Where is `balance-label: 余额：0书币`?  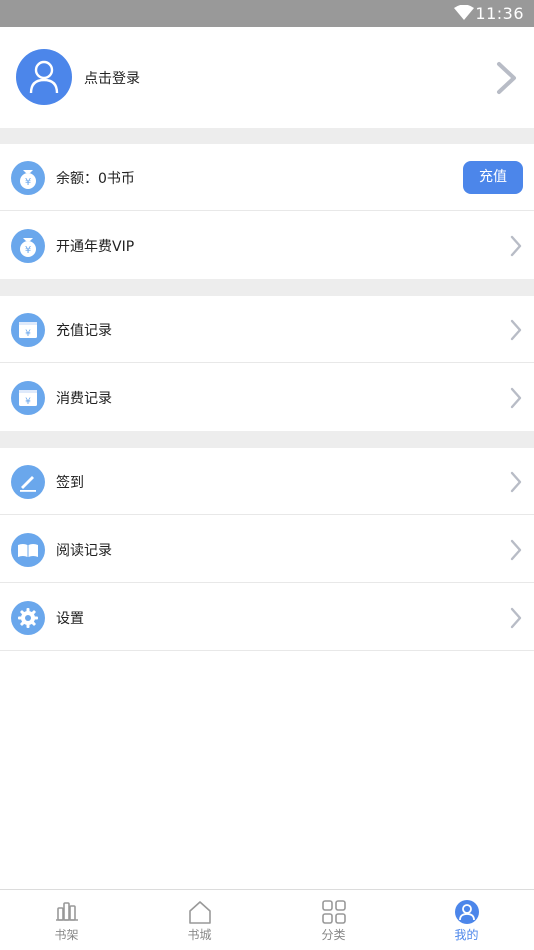
balance-label: 余额：0书币 is located at coordinates (95, 179).